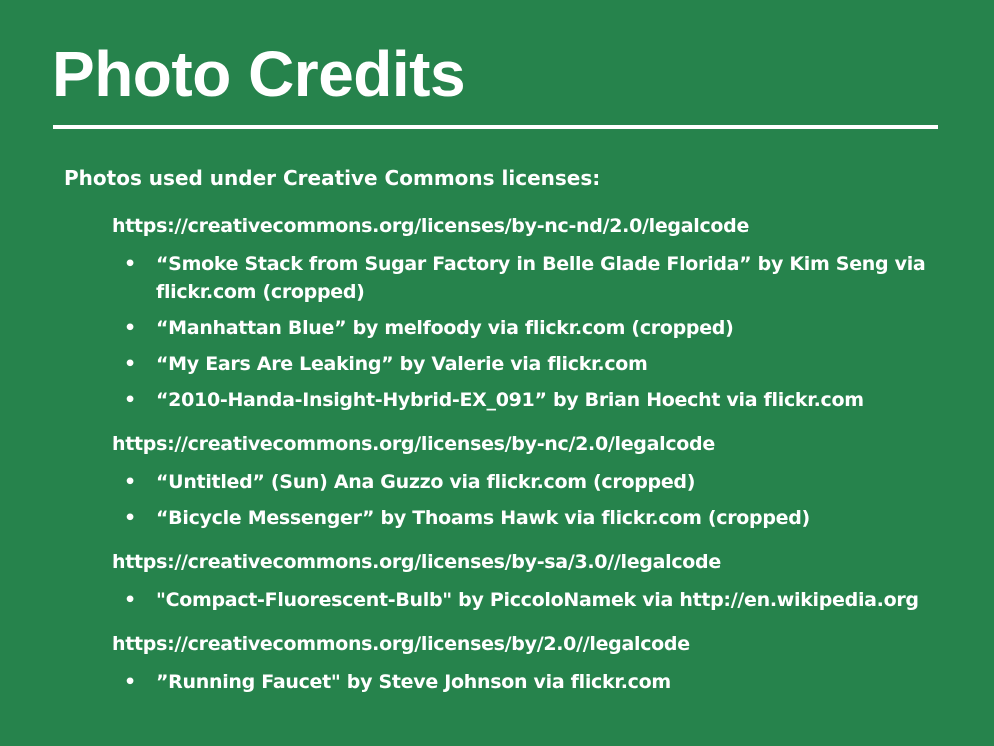 This screenshot has width=994, height=746. What do you see at coordinates (259, 74) in the screenshot?
I see `page-title: Photo Credits` at bounding box center [259, 74].